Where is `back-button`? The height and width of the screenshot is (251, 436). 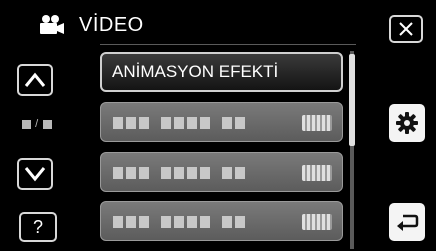
back-button is located at coordinates (407, 222).